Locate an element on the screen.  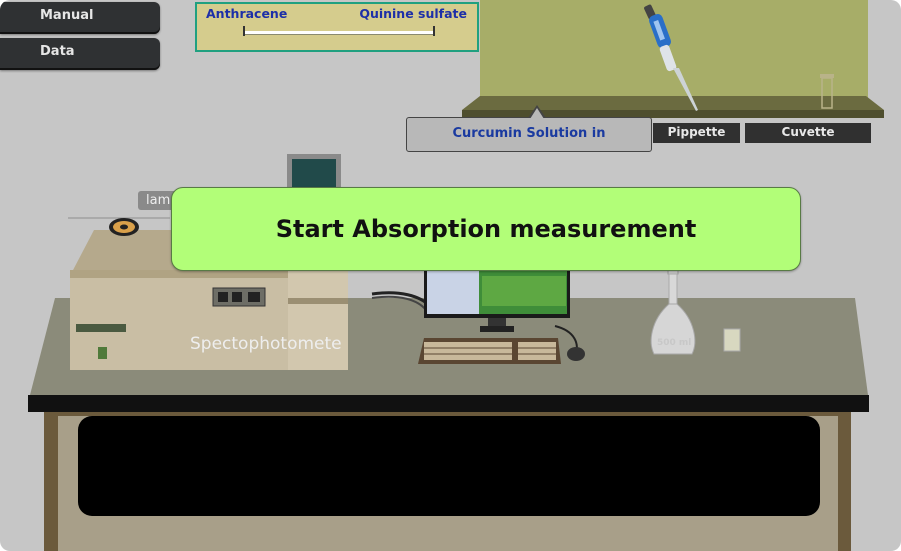
computer-monitor is located at coordinates (497, 302).